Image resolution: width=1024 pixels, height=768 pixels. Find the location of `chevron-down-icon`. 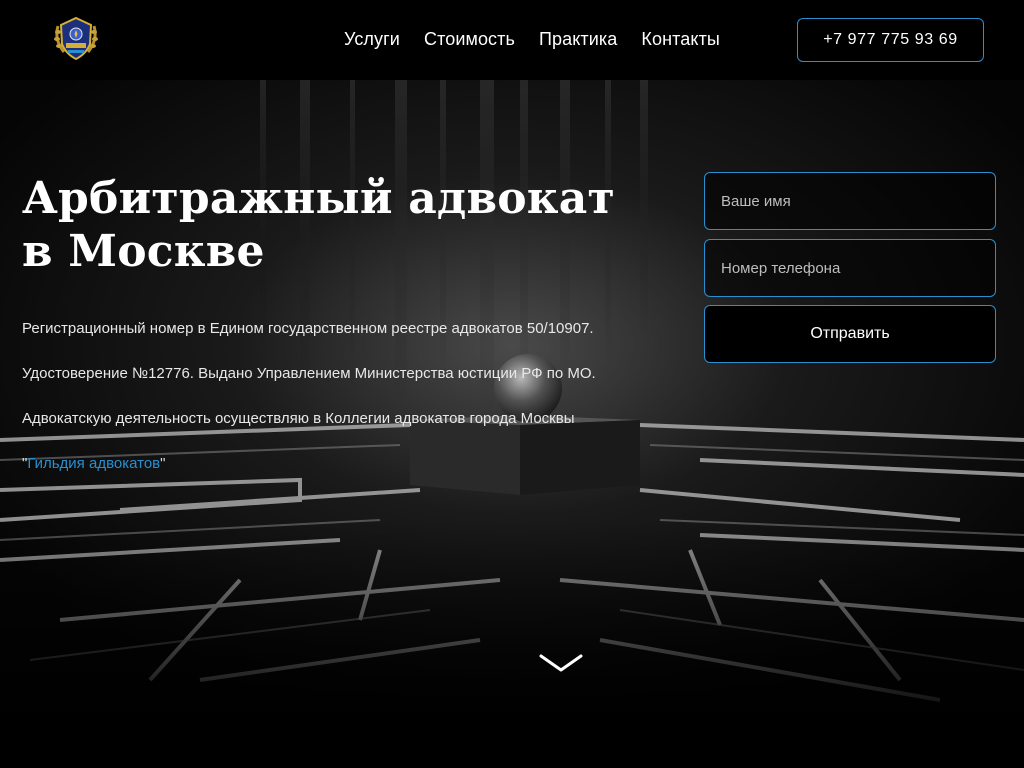

chevron-down-icon is located at coordinates (561, 664).